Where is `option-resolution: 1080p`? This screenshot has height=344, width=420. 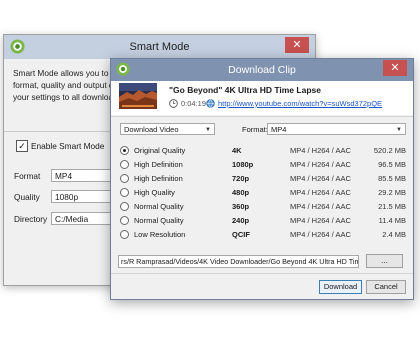 option-resolution: 1080p is located at coordinates (243, 164).